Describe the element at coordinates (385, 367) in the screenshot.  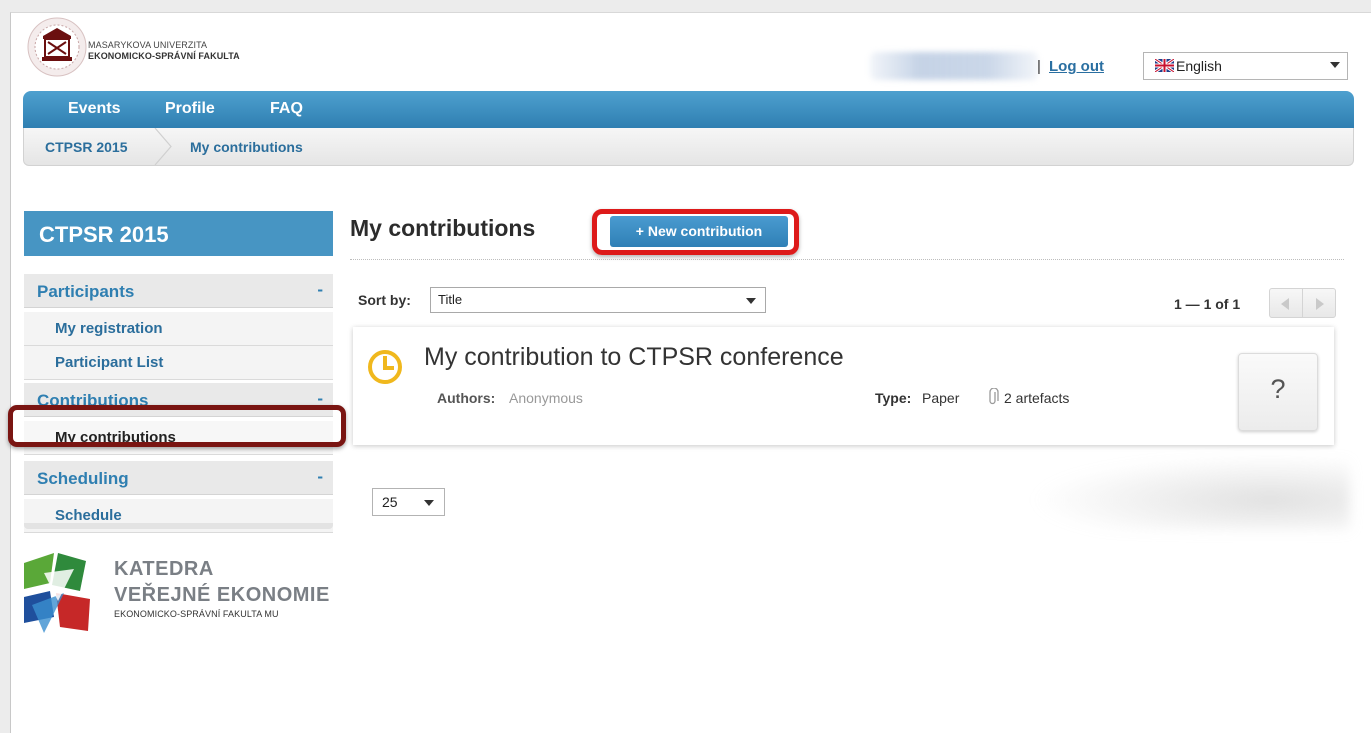
I see `clock-icon` at that location.